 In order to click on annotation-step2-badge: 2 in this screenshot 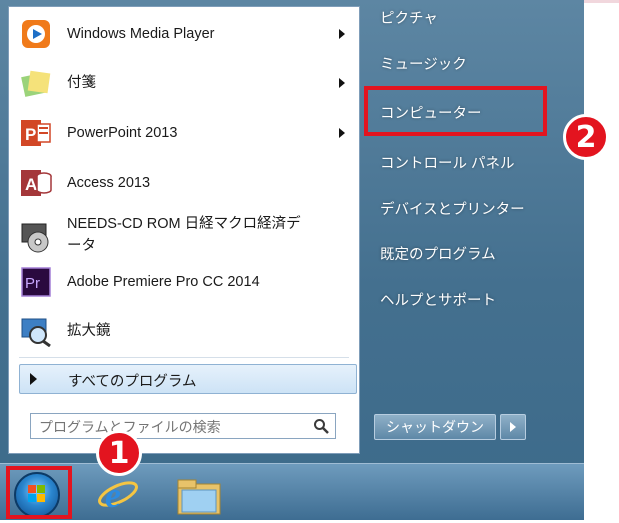, I will do `click(586, 137)`.